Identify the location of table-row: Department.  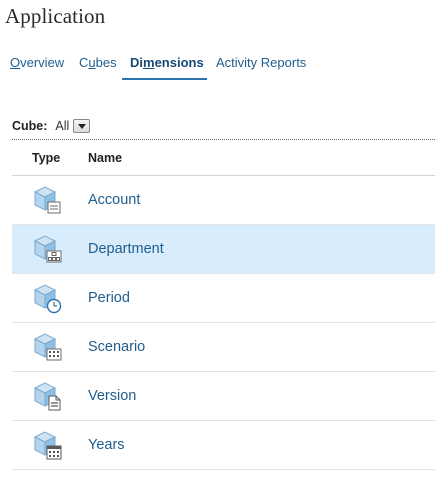
(223, 249).